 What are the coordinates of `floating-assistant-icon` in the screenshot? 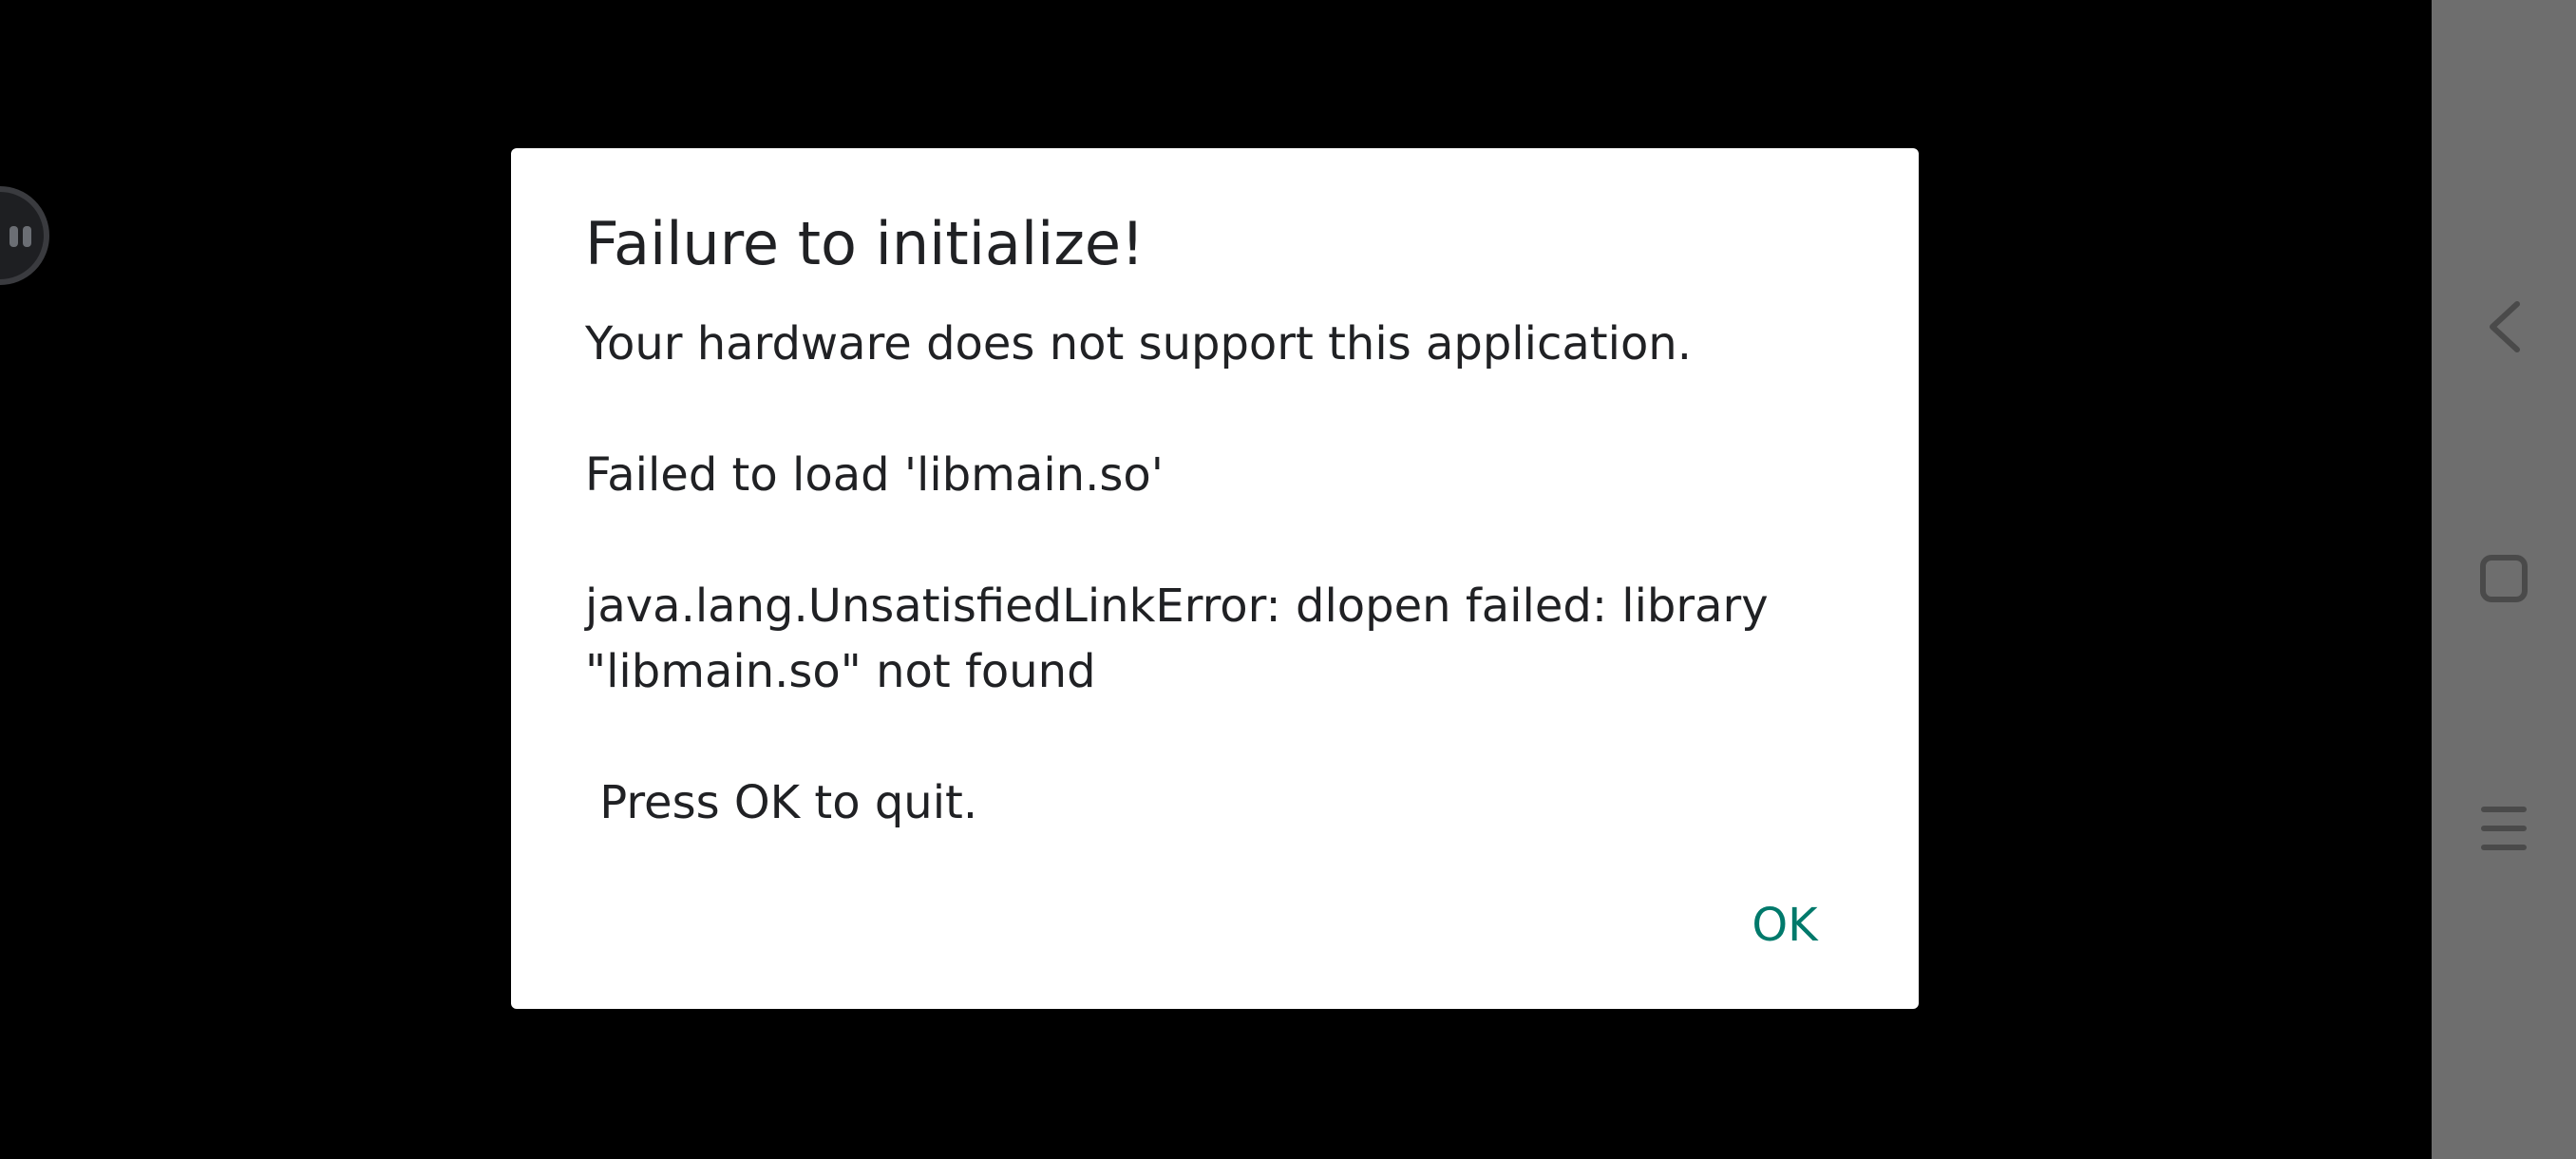 It's located at (24, 235).